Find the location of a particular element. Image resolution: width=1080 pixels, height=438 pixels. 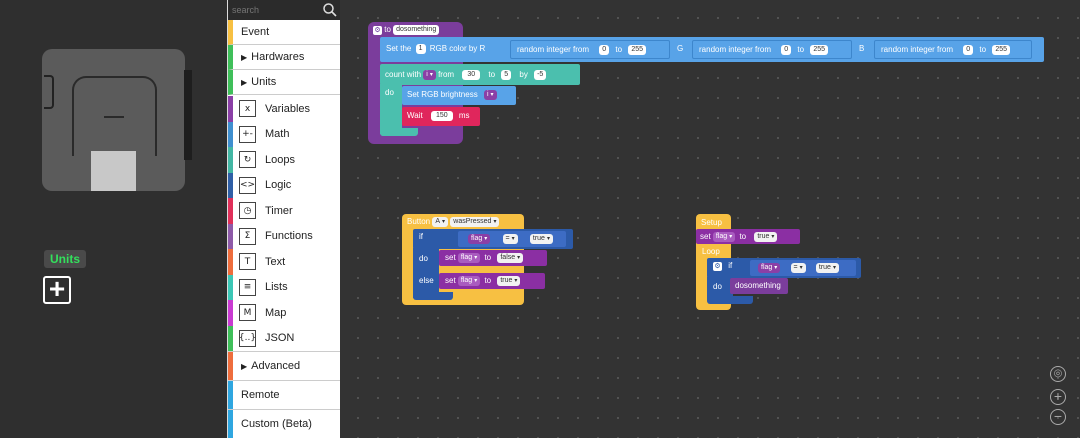

toolbox-category-remote: Remote is located at coordinates (284, 395).